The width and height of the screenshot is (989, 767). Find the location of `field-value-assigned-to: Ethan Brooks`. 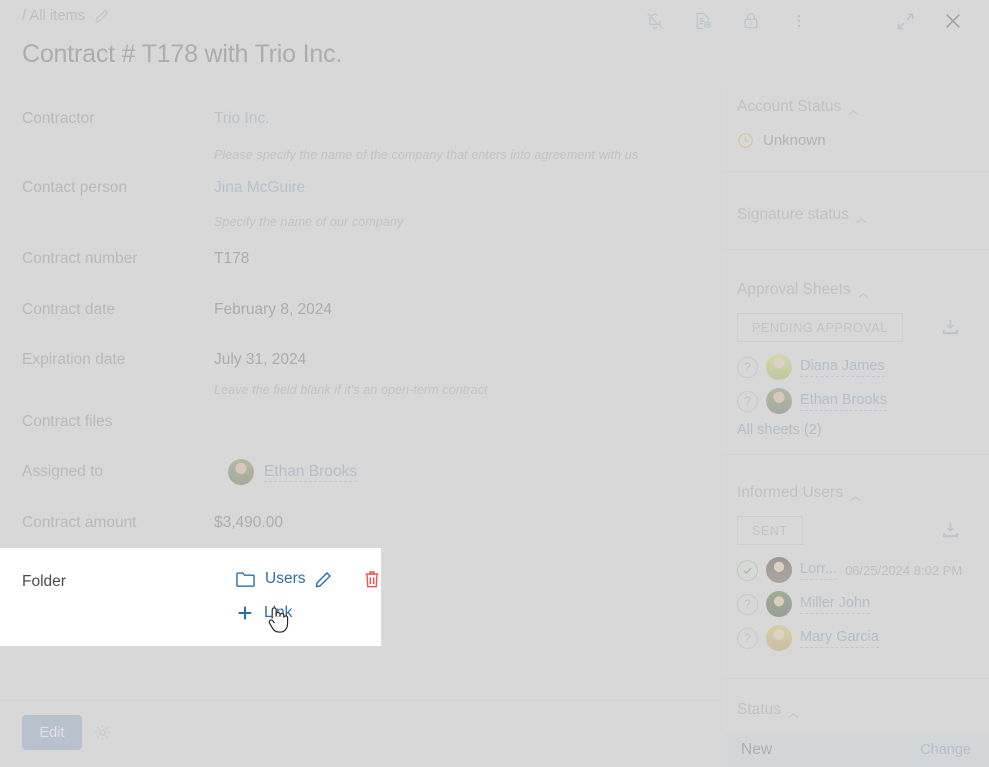

field-value-assigned-to: Ethan Brooks is located at coordinates (311, 472).